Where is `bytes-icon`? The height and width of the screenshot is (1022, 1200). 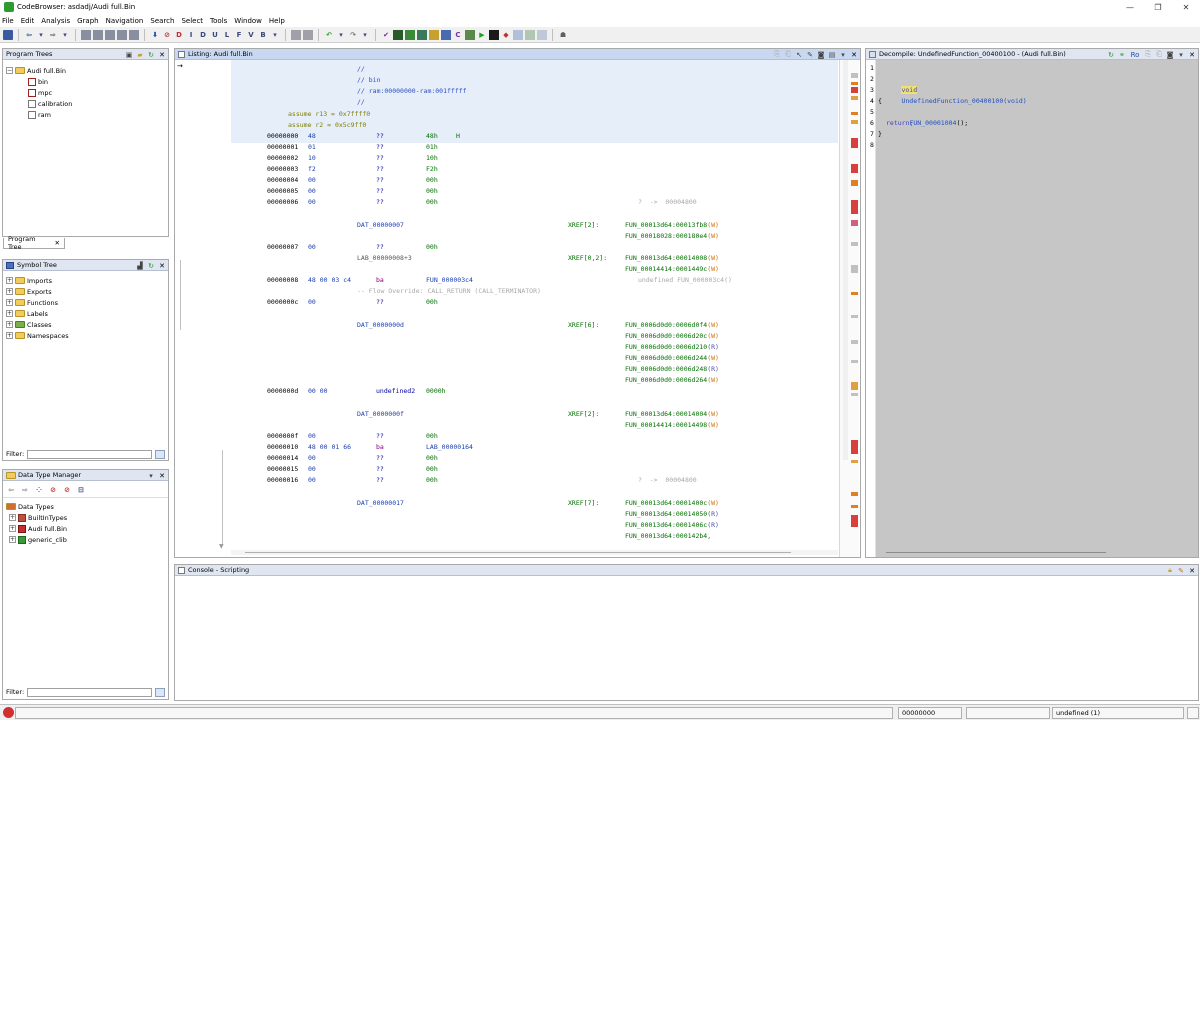
bytes-icon is located at coordinates (410, 34).